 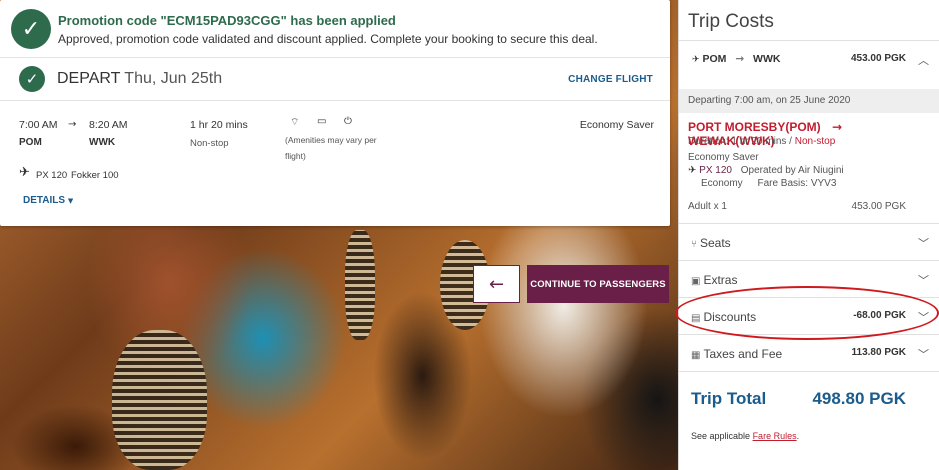 What do you see at coordinates (295, 156) in the screenshot?
I see `amenities-note-line: flight)` at bounding box center [295, 156].